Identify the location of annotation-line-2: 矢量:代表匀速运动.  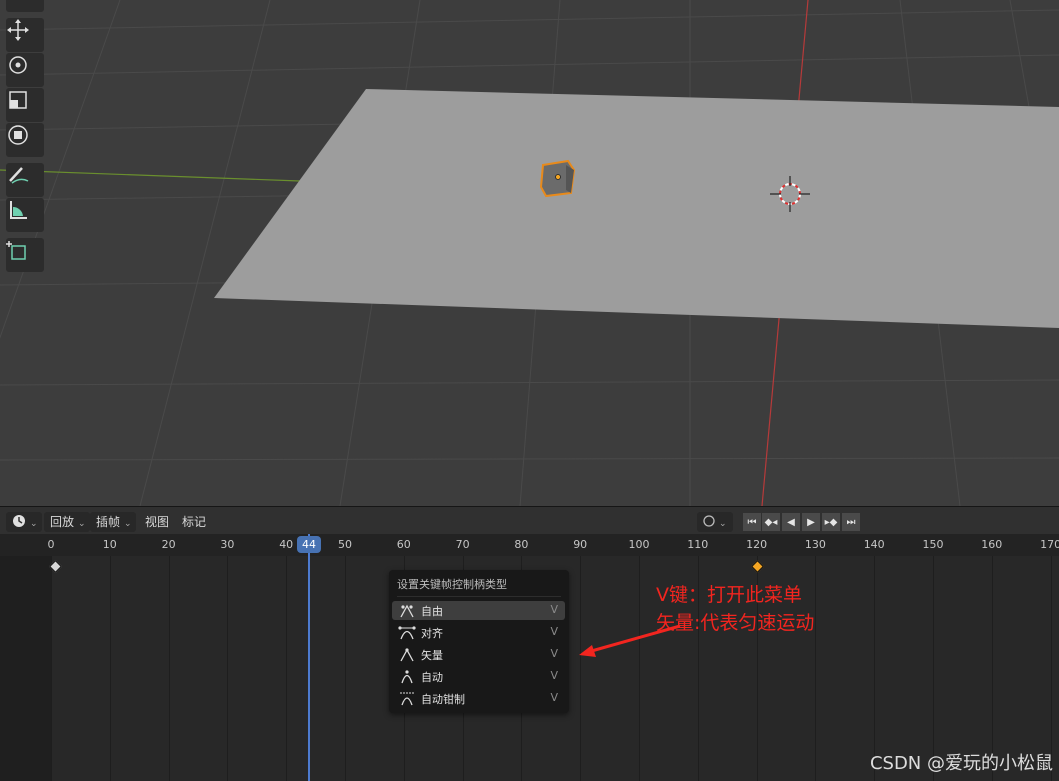
(735, 623).